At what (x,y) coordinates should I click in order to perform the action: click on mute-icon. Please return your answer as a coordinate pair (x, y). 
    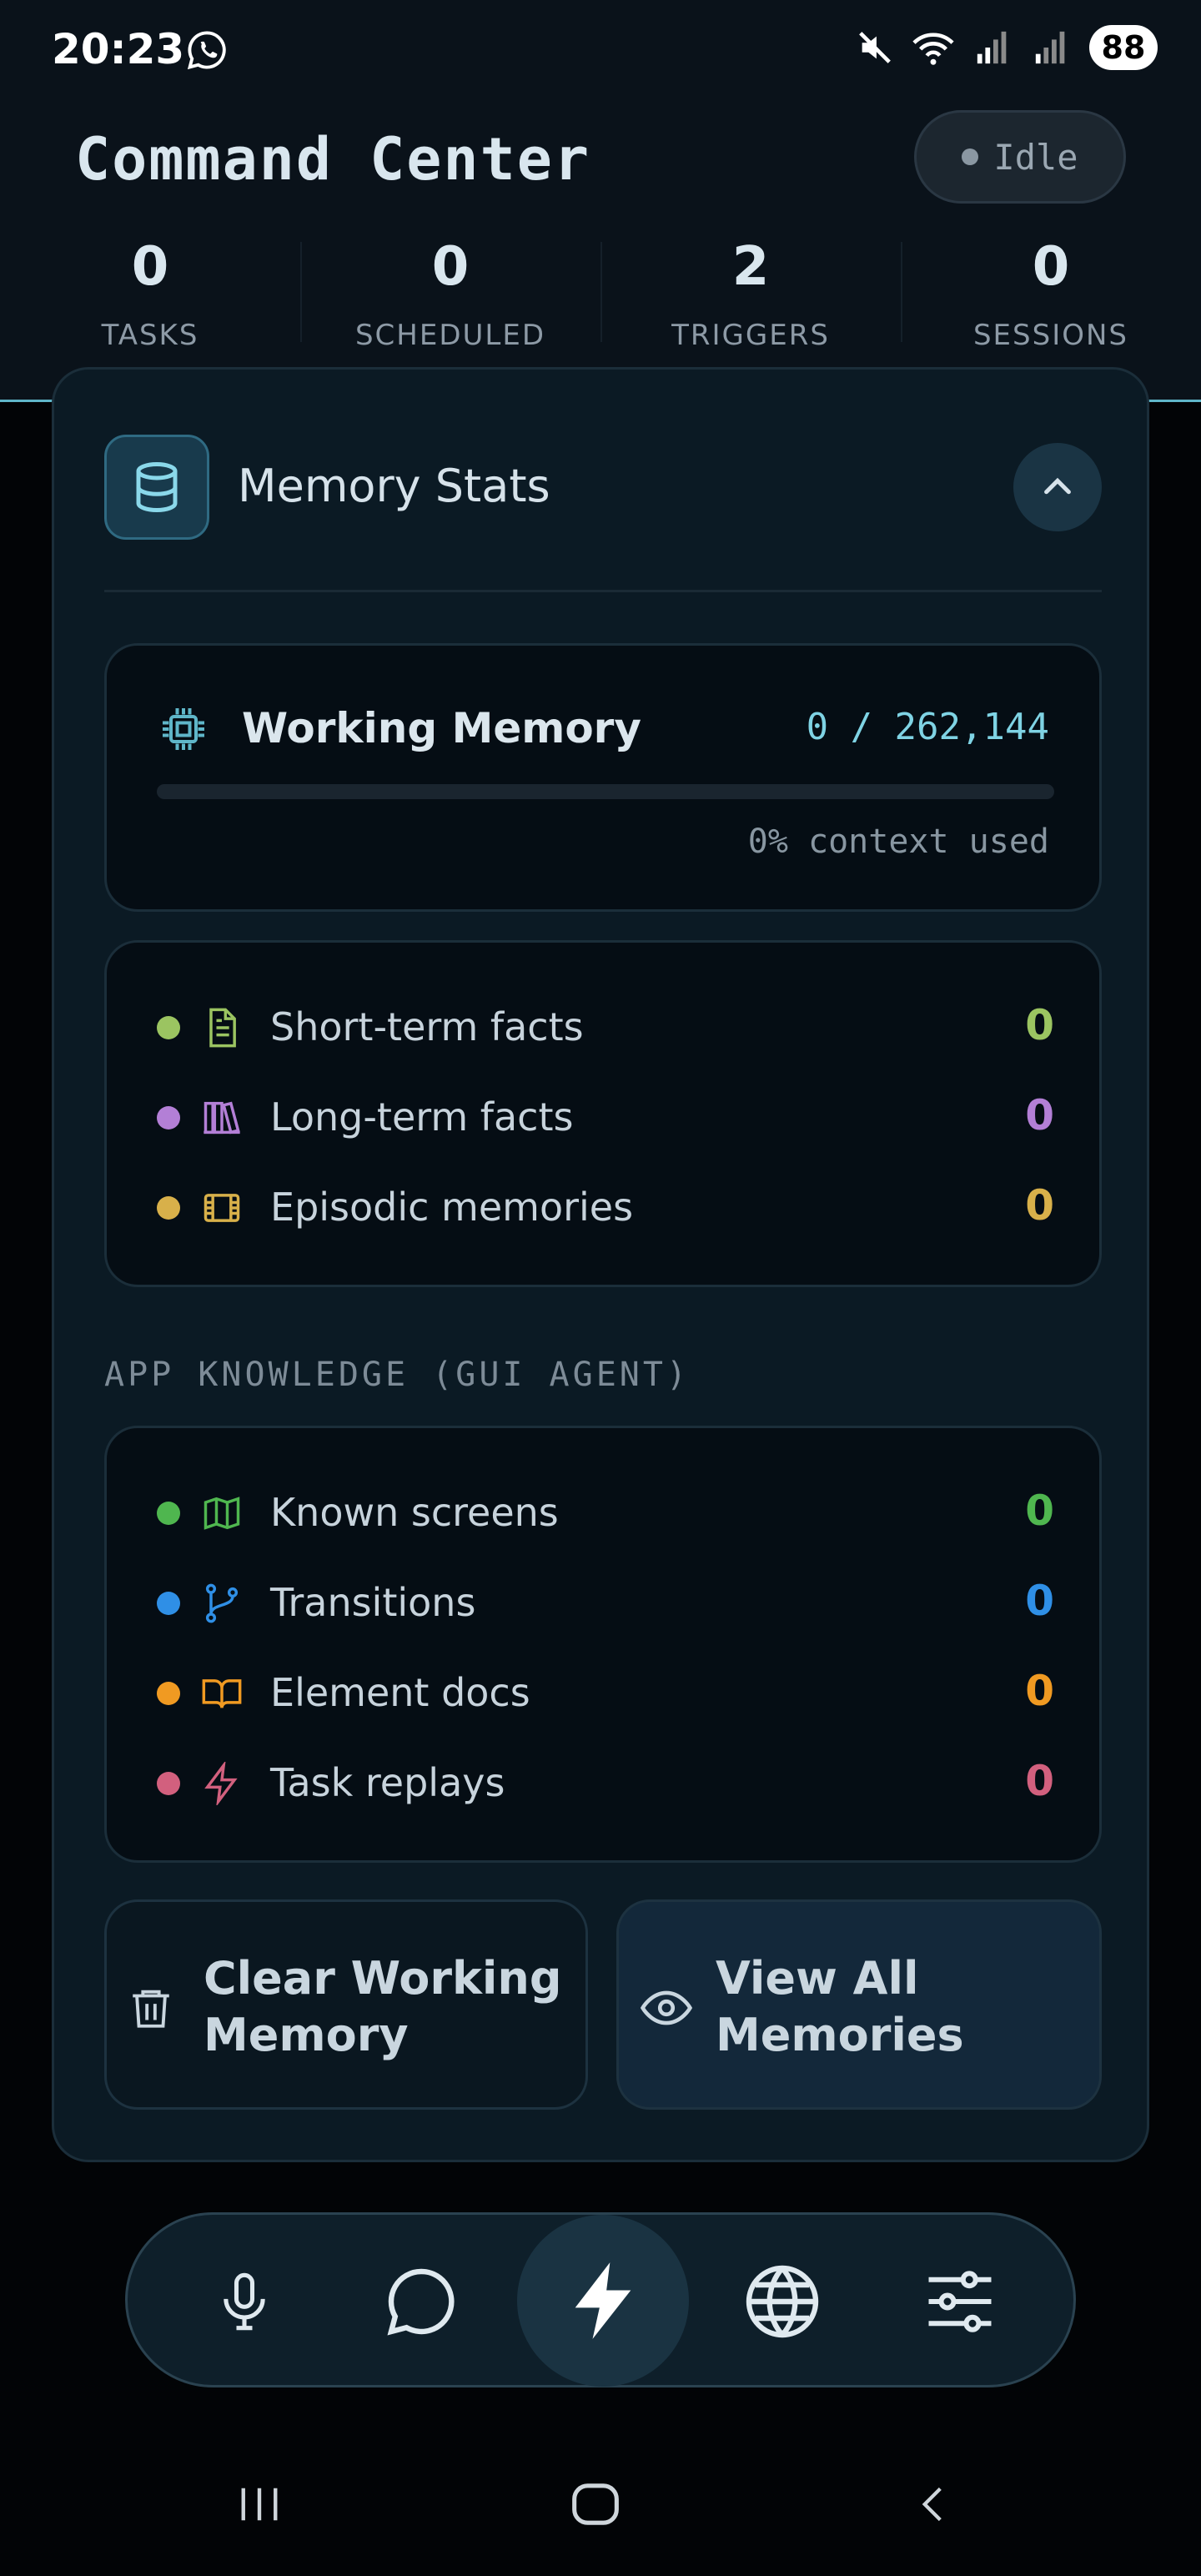
    Looking at the image, I should click on (875, 47).